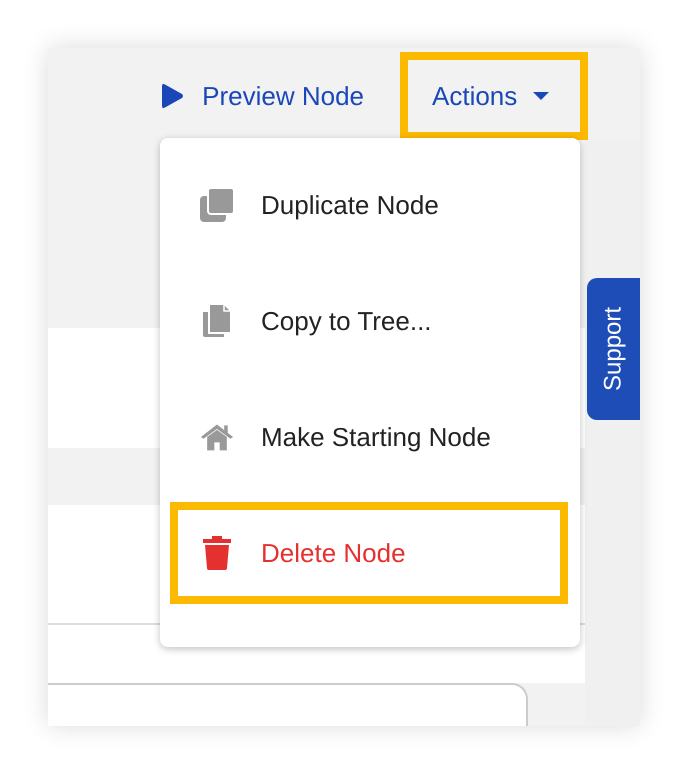 The image size is (688, 774). I want to click on menu-item: Delete Node, so click(369, 553).